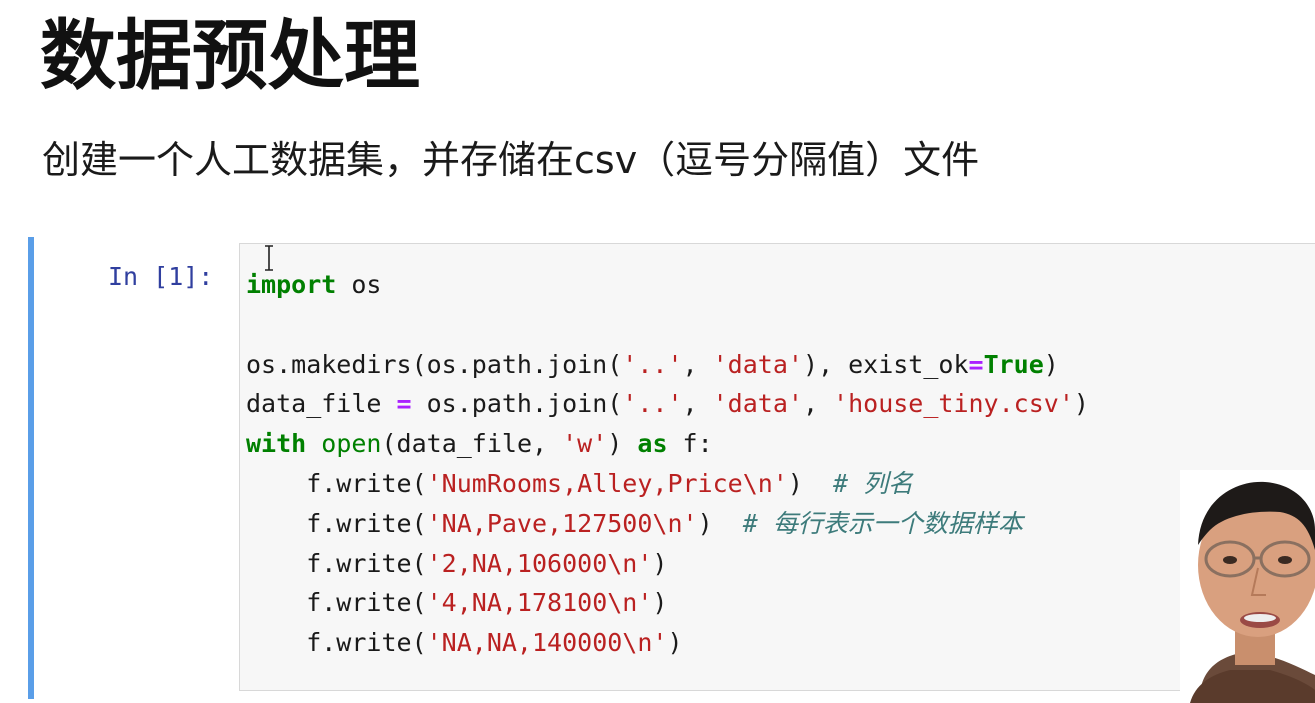 This screenshot has width=1315, height=703. Describe the element at coordinates (562, 523) in the screenshot. I see `code-token: 'NA,Pave,127500\n'` at that location.